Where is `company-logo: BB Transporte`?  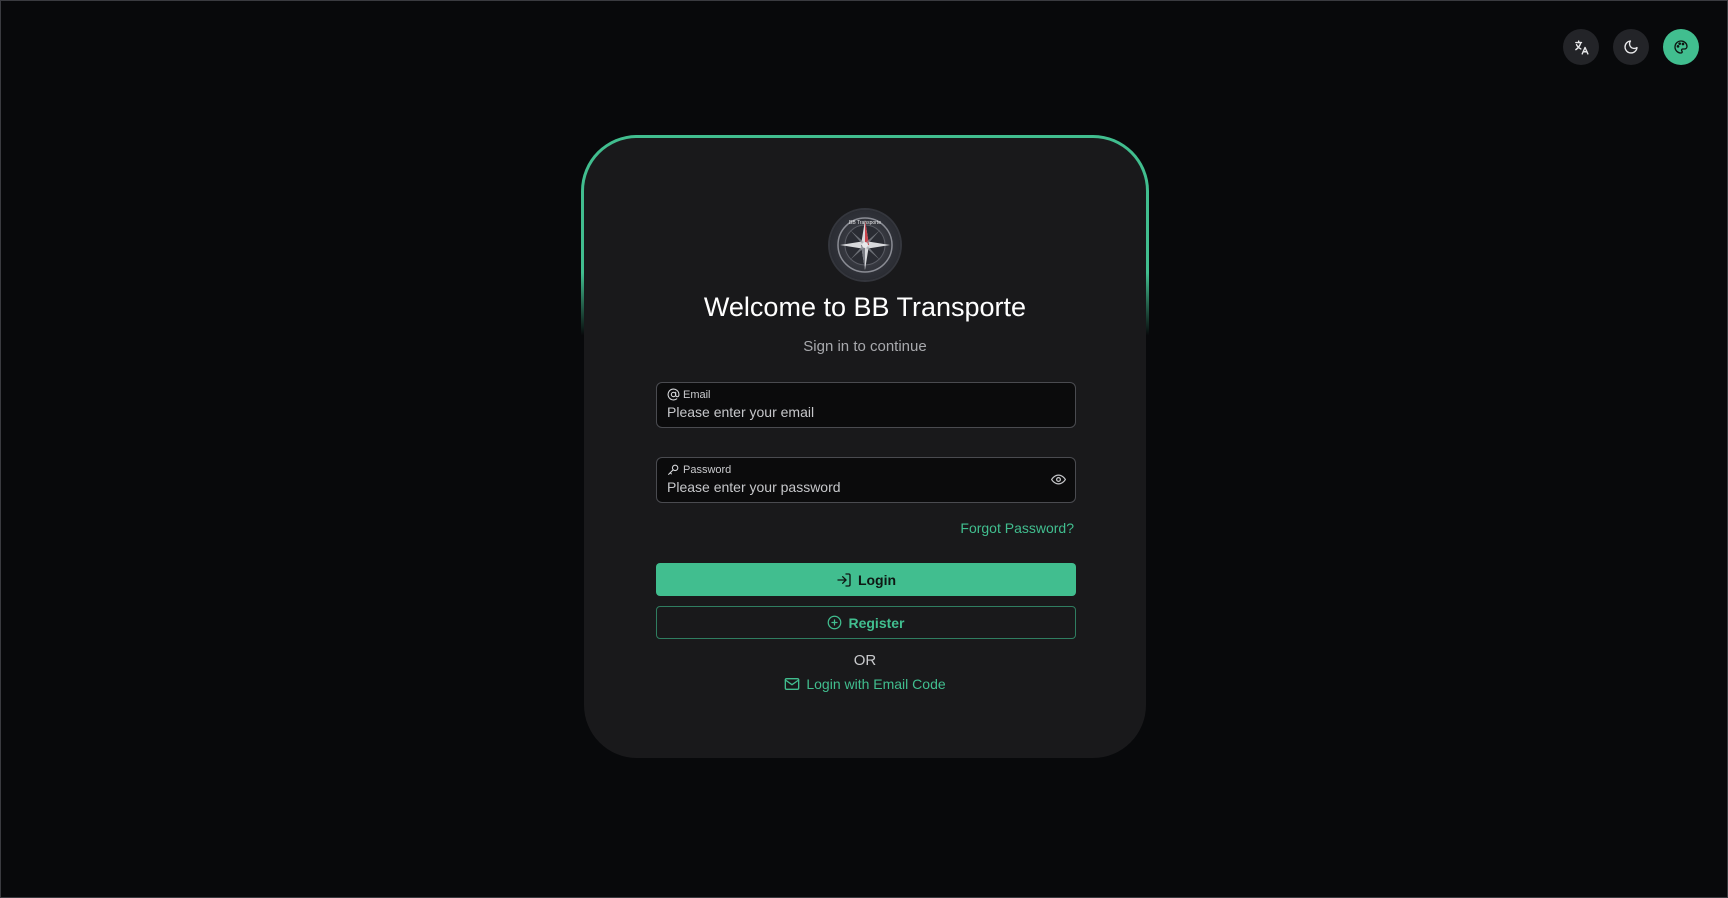
company-logo: BB Transporte is located at coordinates (865, 245).